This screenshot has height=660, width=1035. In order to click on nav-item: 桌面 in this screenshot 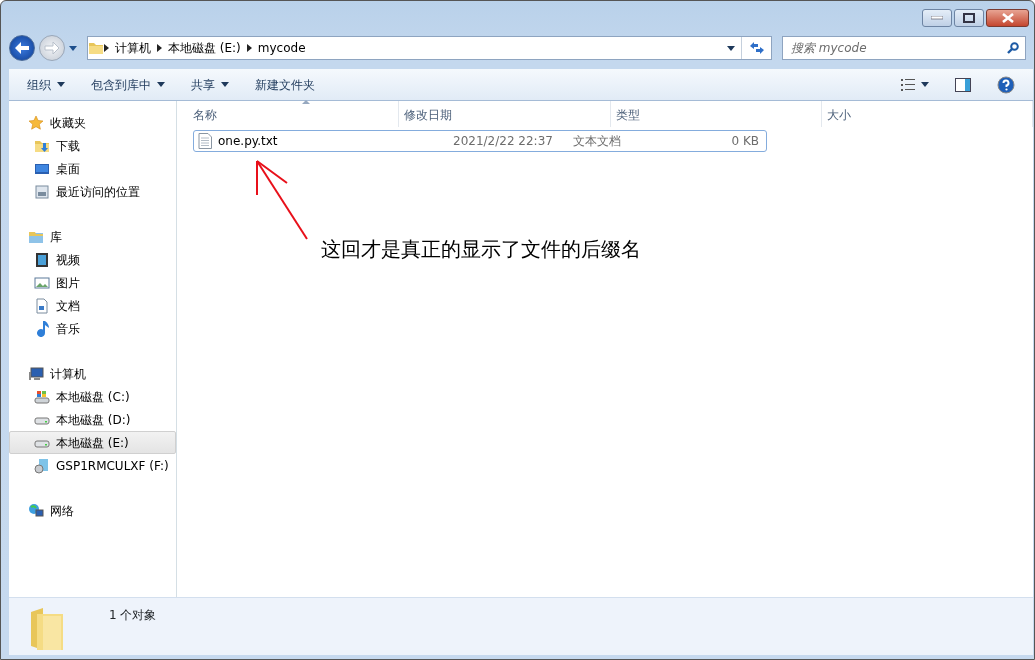, I will do `click(92, 168)`.